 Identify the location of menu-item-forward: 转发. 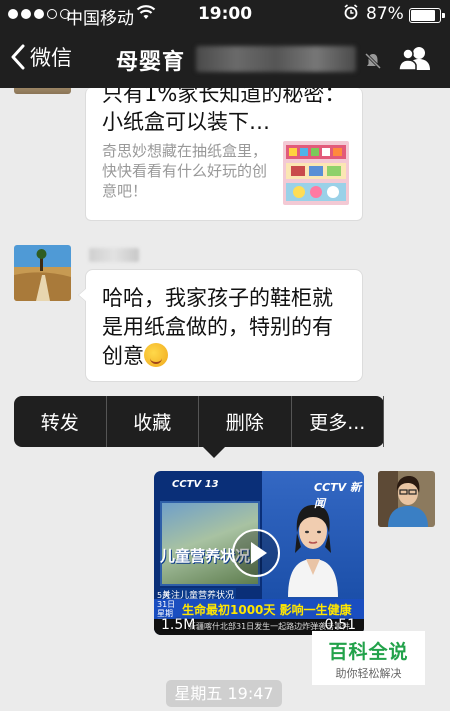
(60, 421).